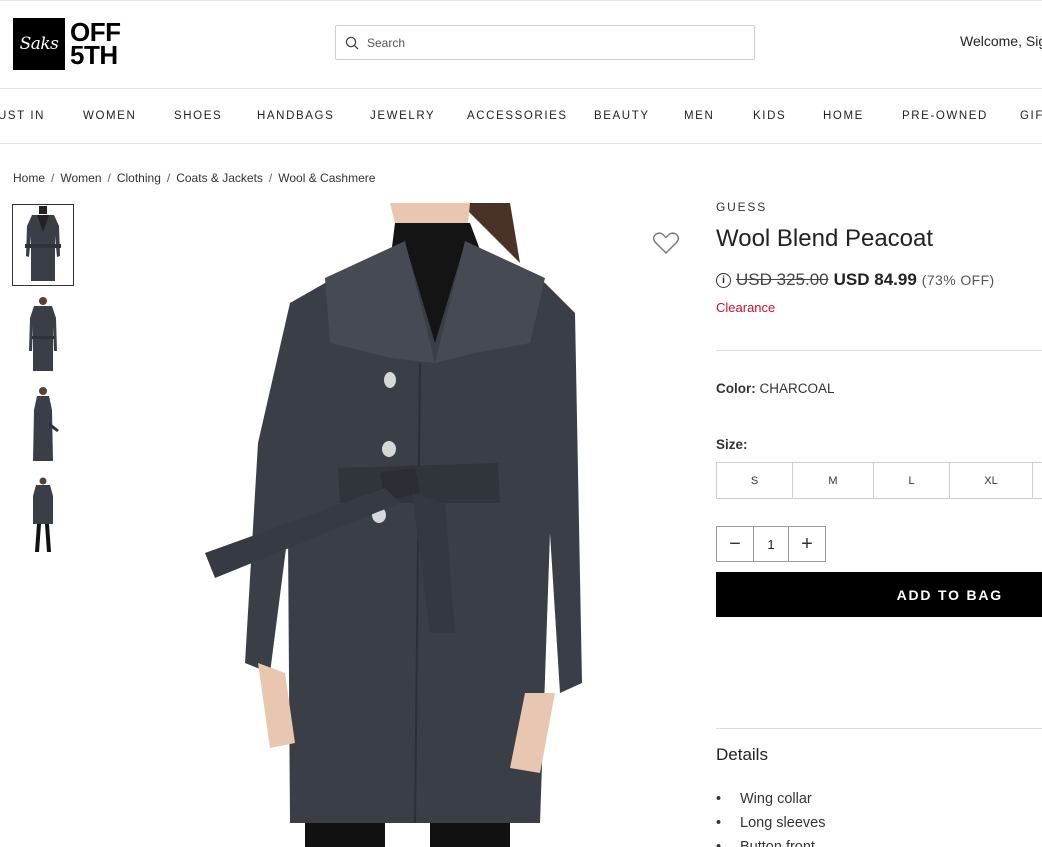 The height and width of the screenshot is (847, 1042). What do you see at coordinates (46, 424) in the screenshot?
I see `coat-profile-thumbnail-image` at bounding box center [46, 424].